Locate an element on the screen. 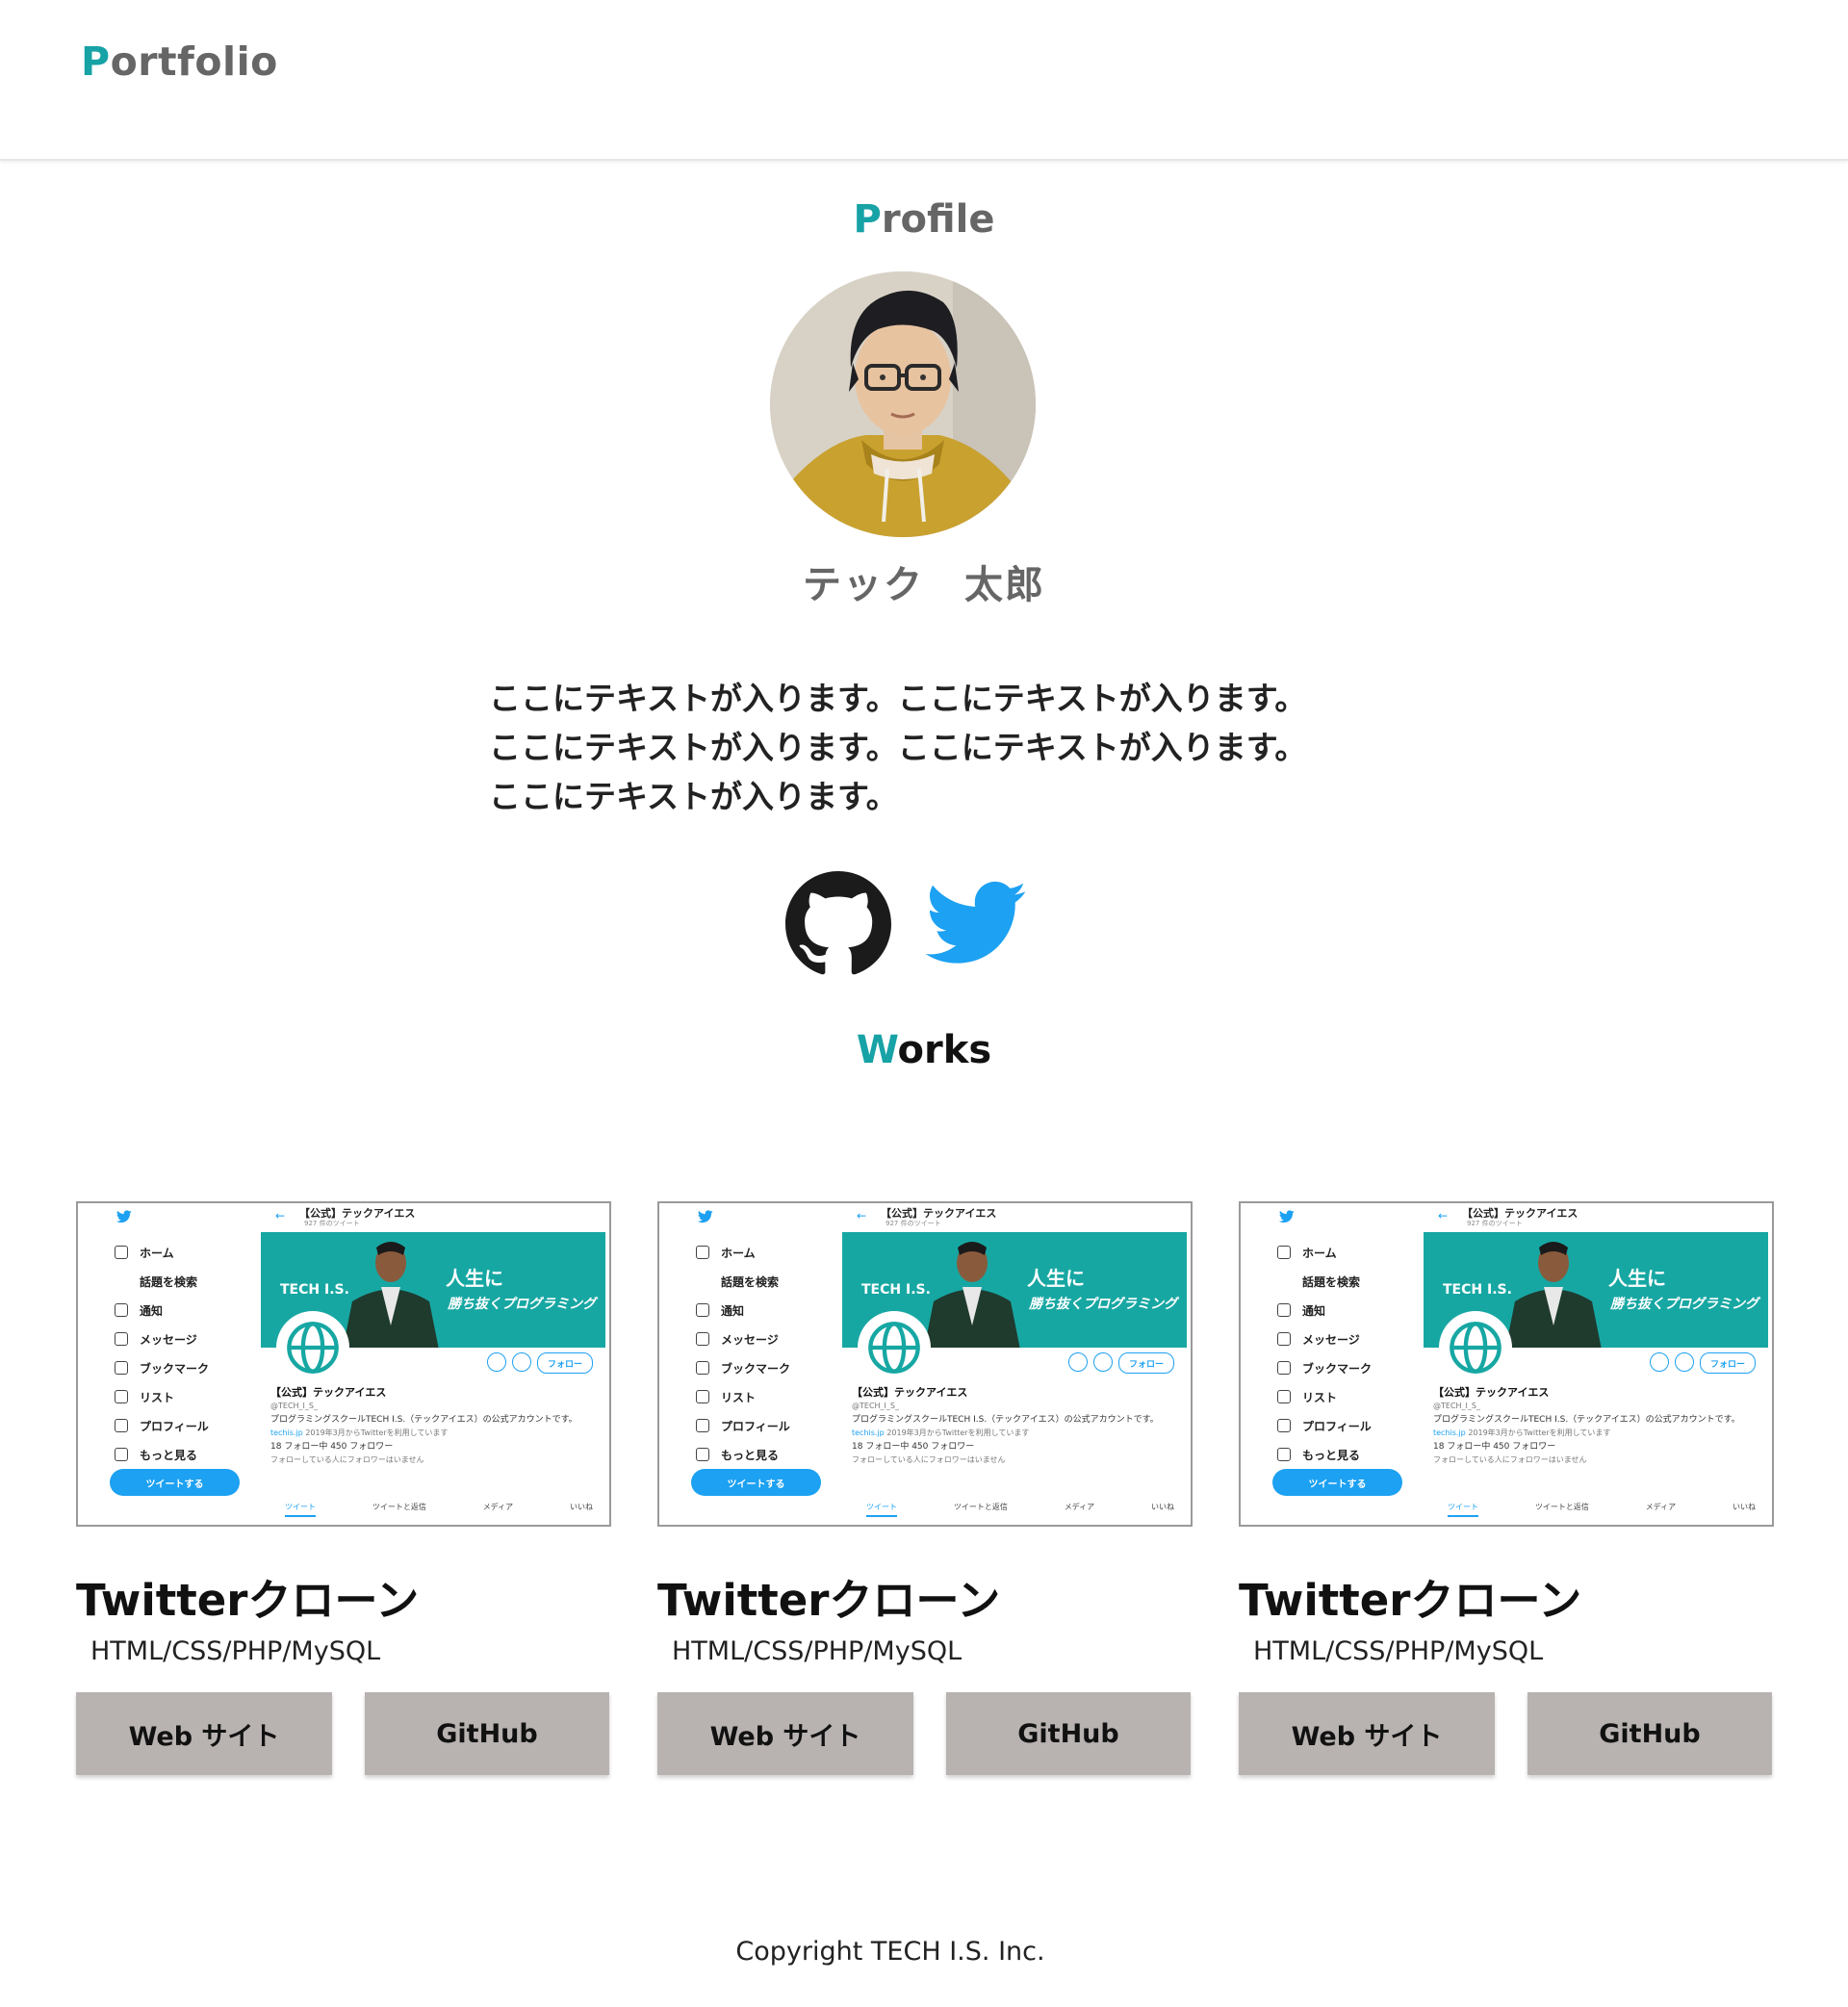 Image resolution: width=1848 pixels, height=2007 pixels. thumb-menu-label: ブックマーク is located at coordinates (1337, 1368).